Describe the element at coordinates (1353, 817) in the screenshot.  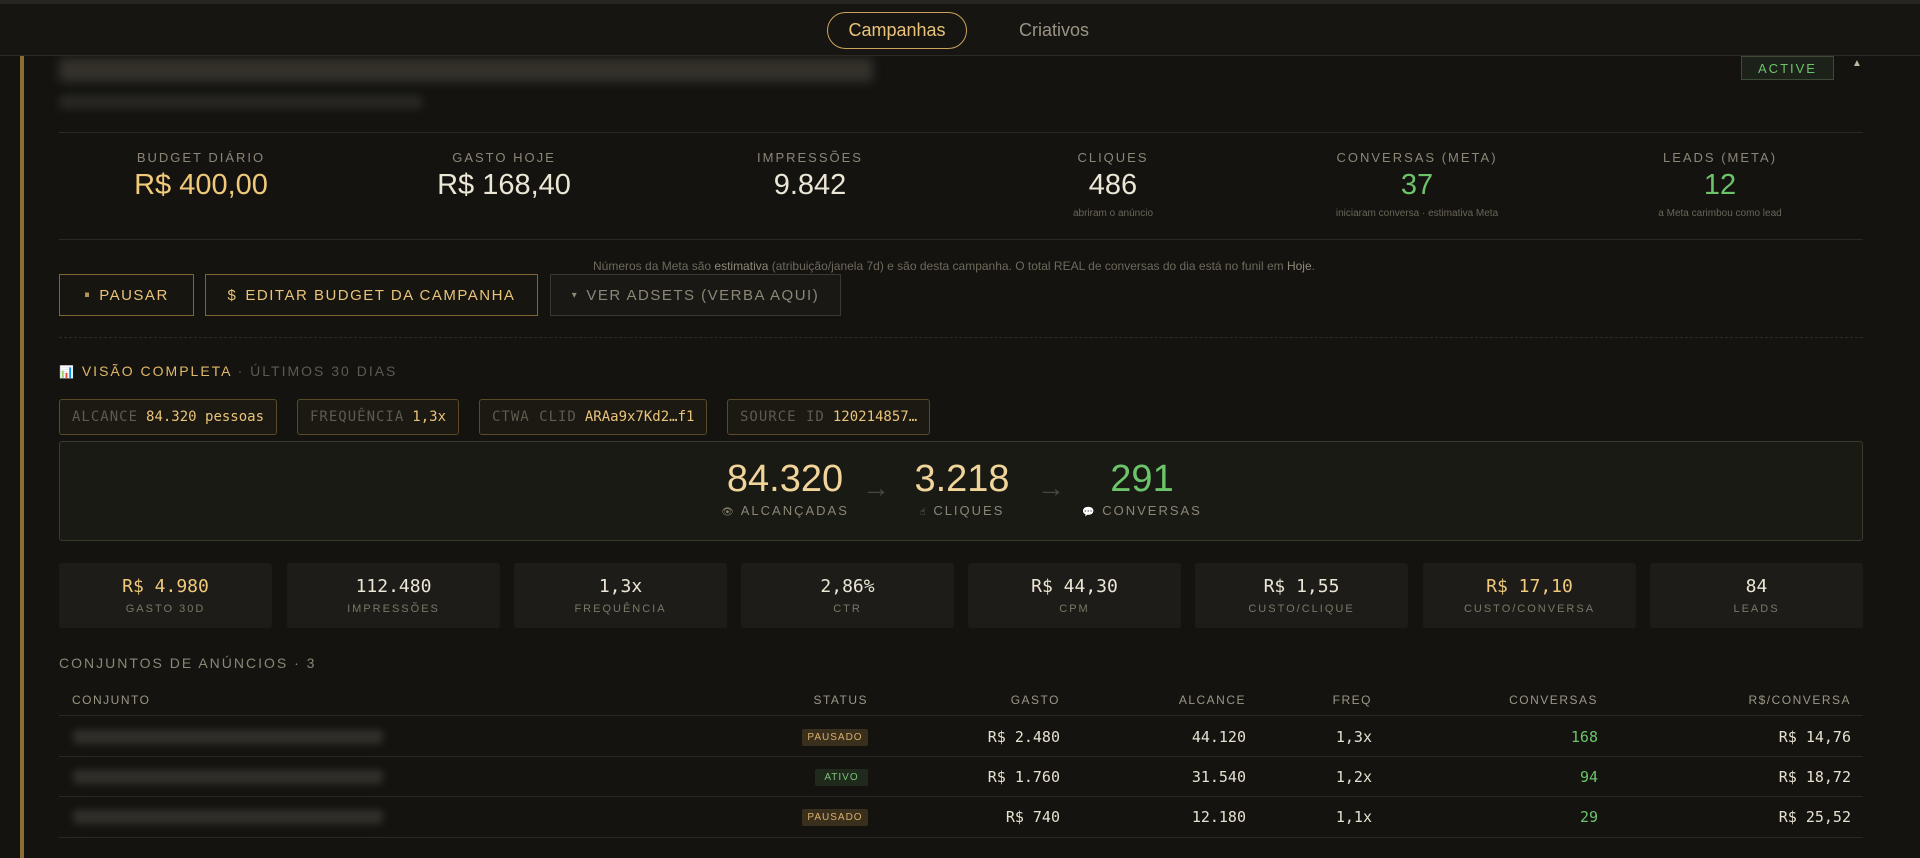
I see `cell-freq: 1,1x` at that location.